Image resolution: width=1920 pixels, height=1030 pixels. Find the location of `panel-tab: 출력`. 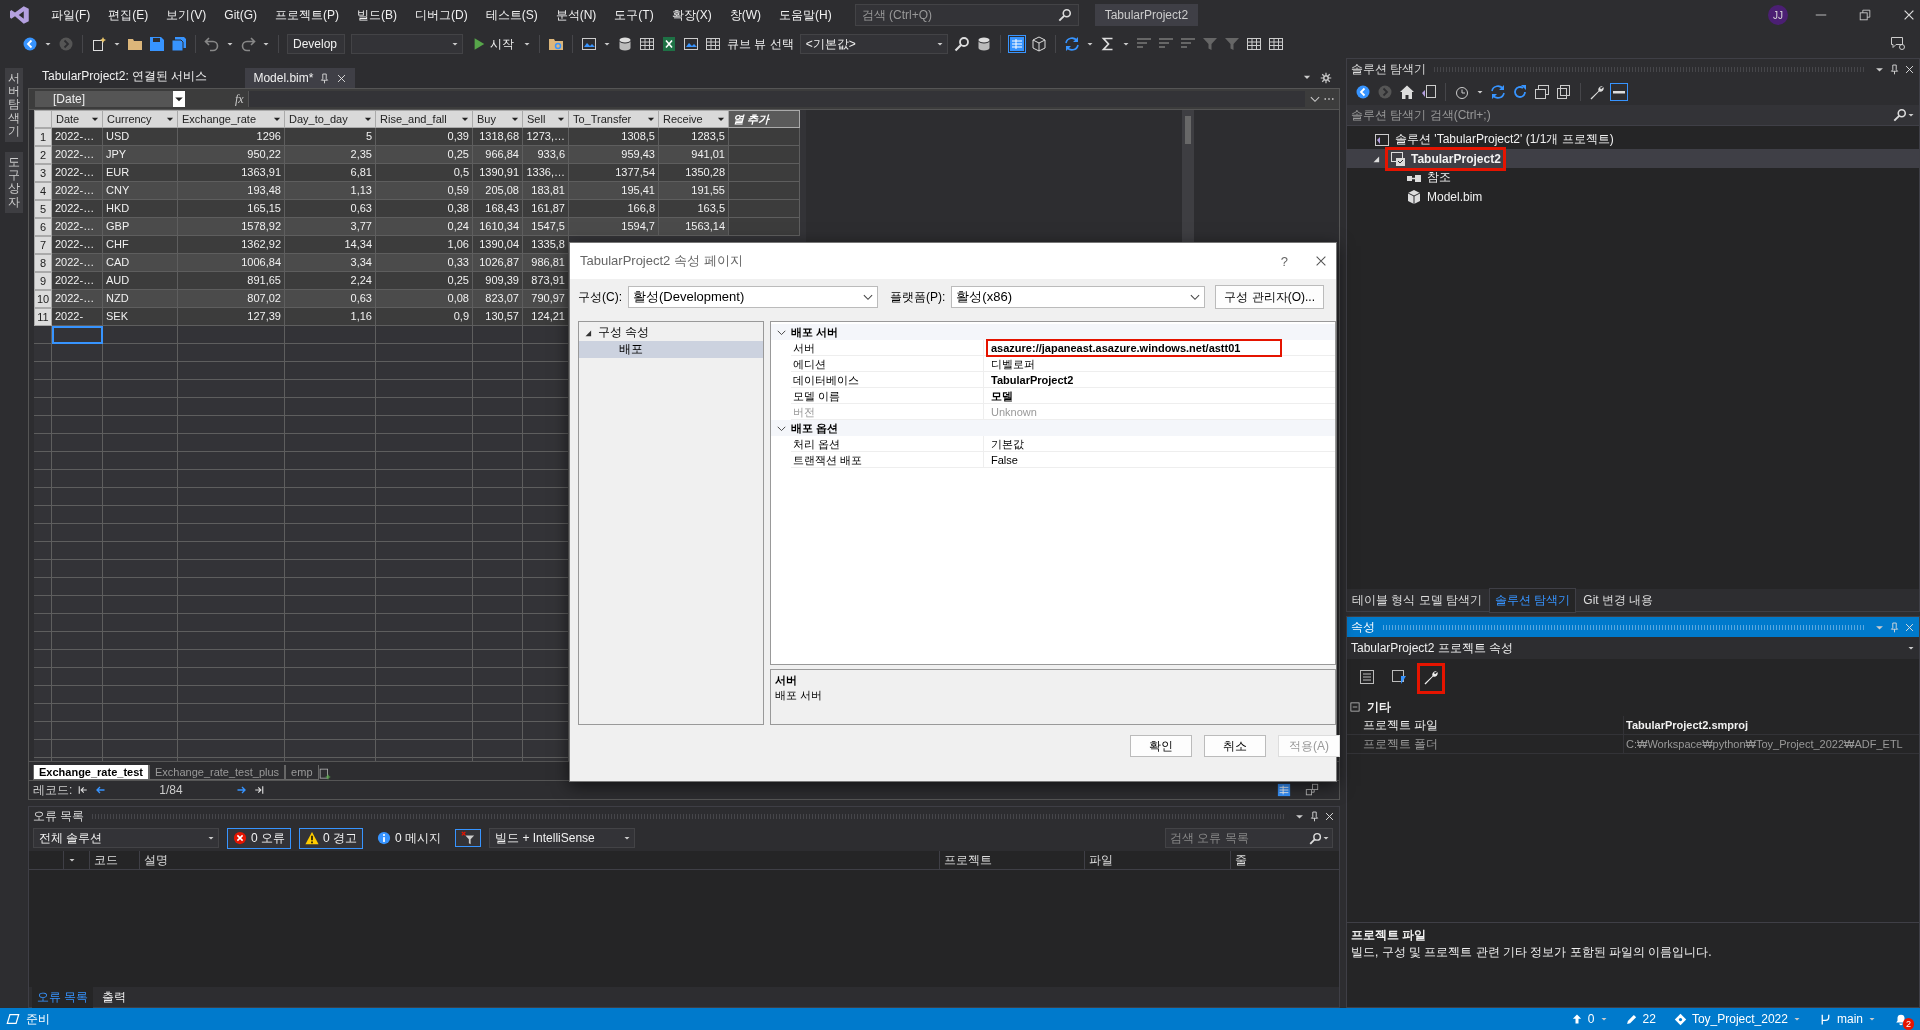

panel-tab: 출력 is located at coordinates (114, 997).